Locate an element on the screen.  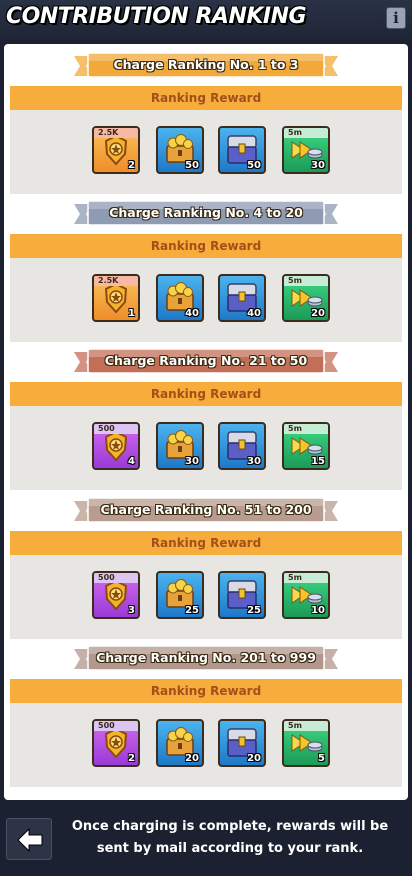
reward-item: 5m 20 is located at coordinates (306, 298).